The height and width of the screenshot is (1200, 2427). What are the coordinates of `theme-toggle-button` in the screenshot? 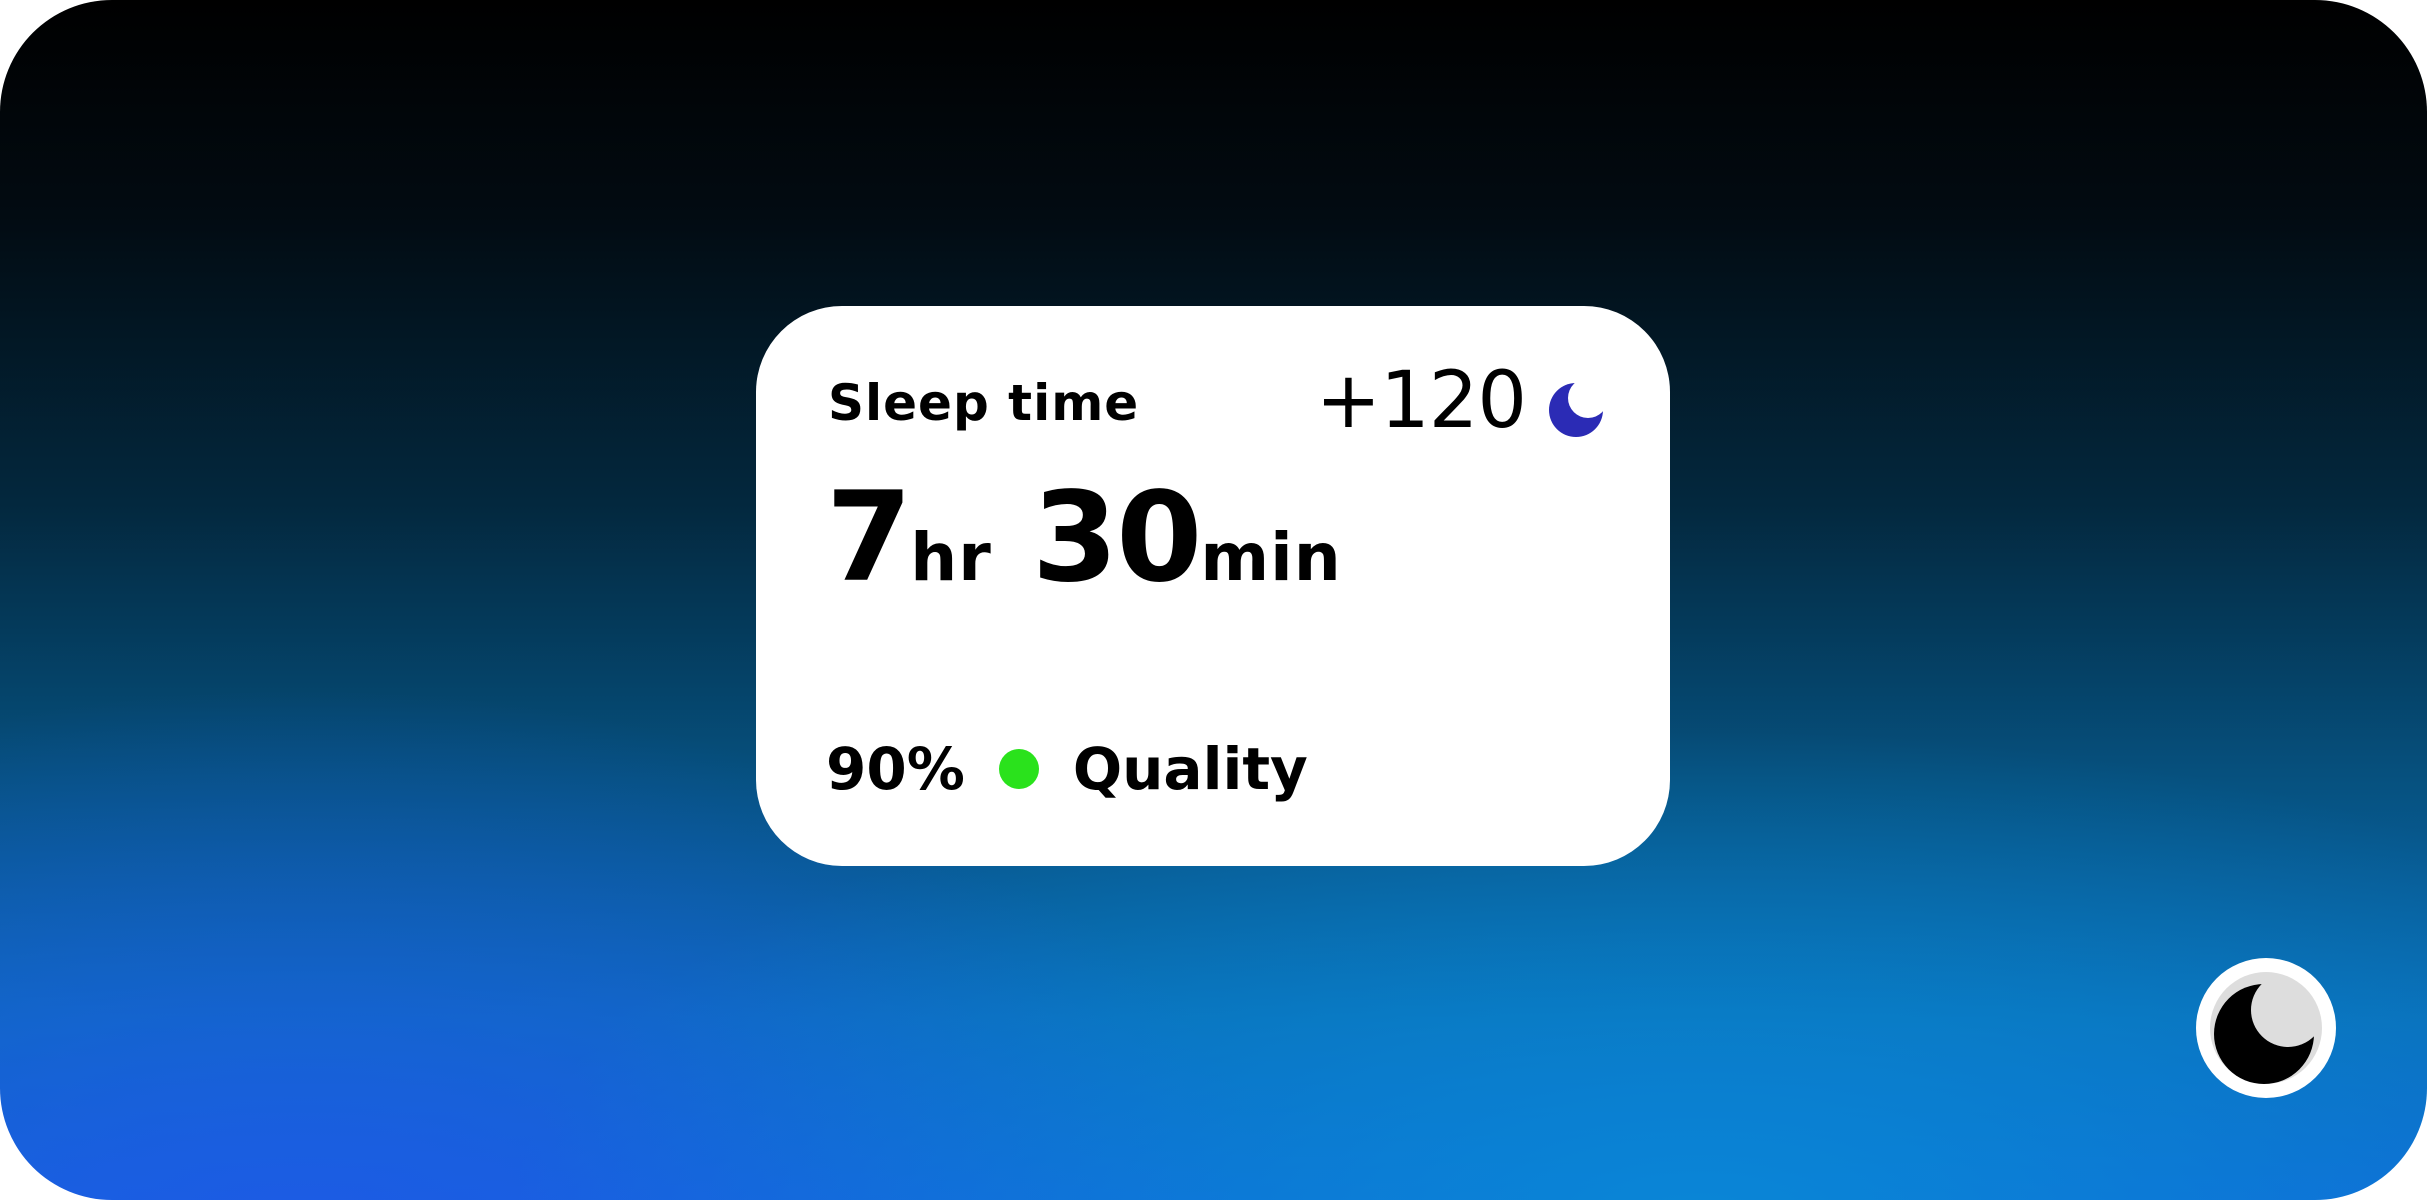 It's located at (2266, 1028).